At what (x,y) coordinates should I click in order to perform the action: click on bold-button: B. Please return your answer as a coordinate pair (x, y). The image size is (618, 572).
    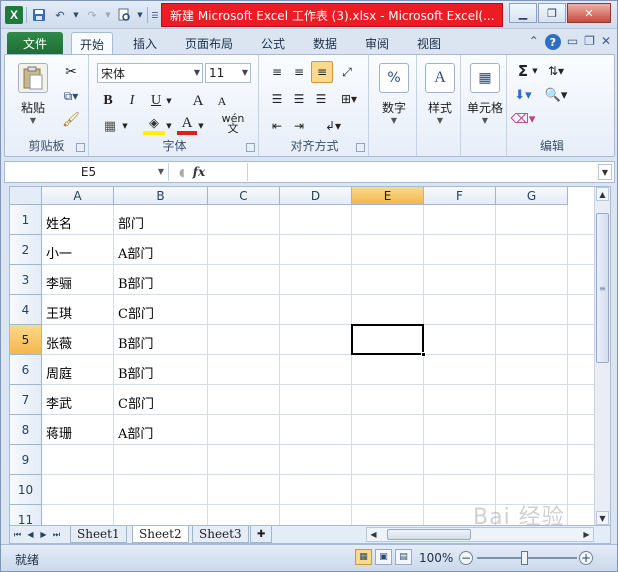
    Looking at the image, I should click on (108, 101).